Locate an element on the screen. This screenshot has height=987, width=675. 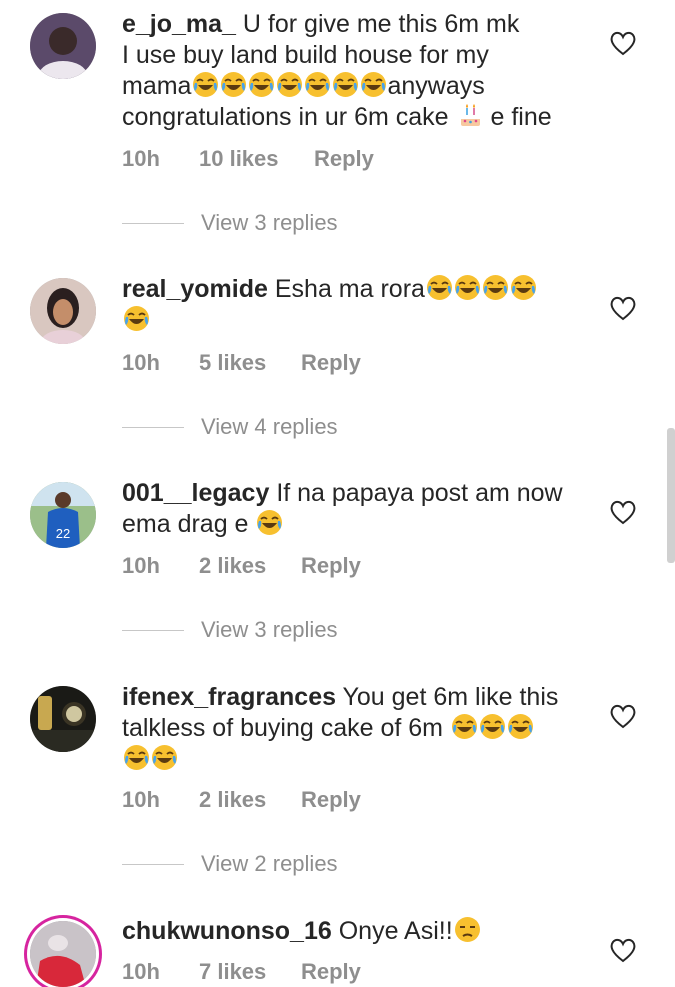
cake-emoji-icon is located at coordinates (470, 115).